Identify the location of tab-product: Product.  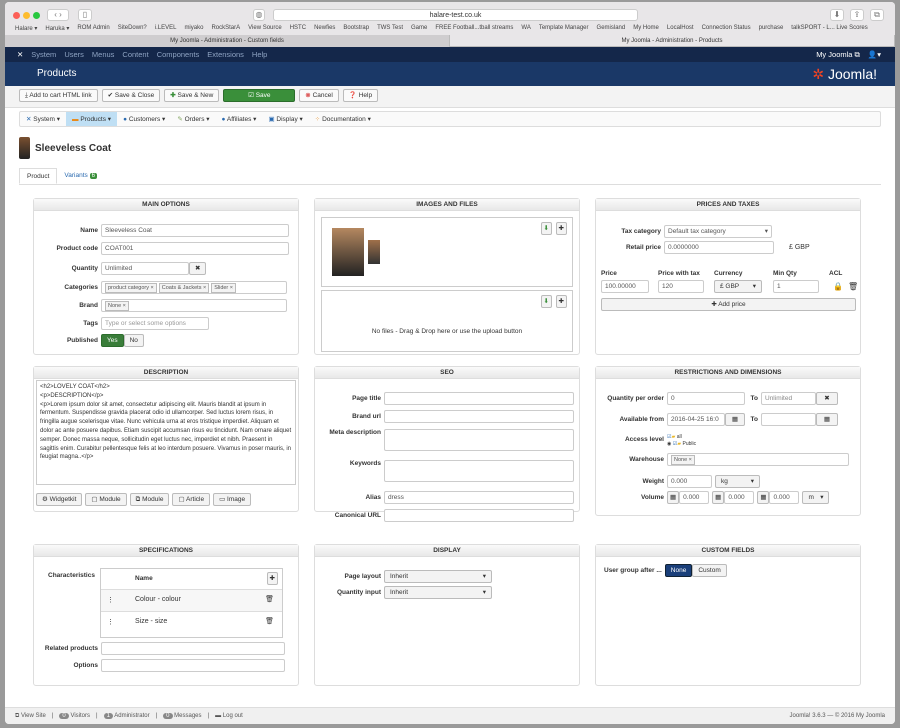
(38, 176).